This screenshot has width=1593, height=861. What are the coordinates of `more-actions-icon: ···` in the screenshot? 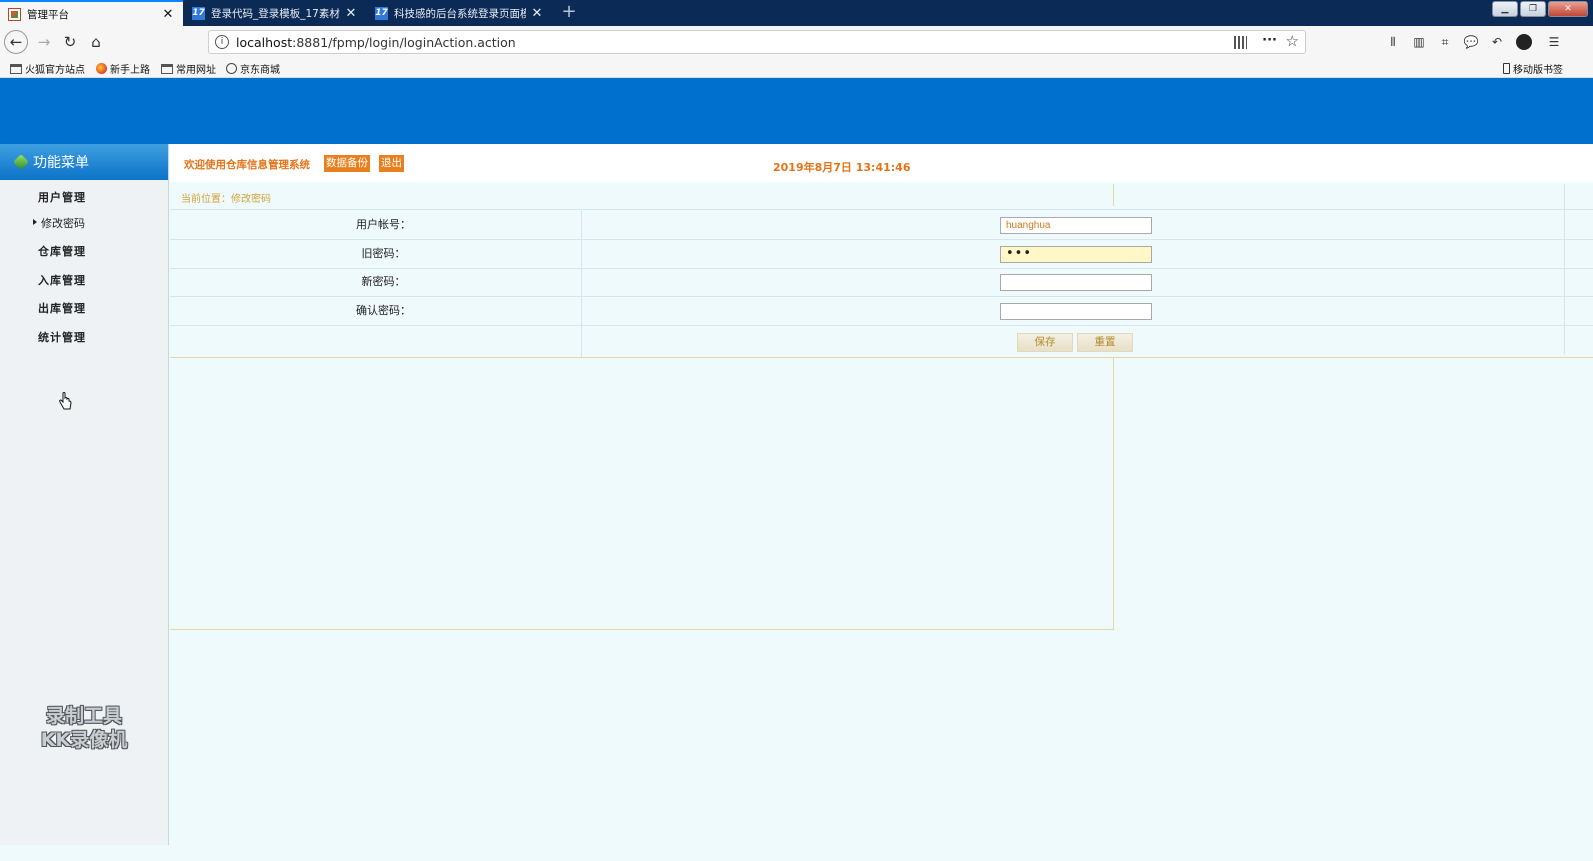 It's located at (1269, 40).